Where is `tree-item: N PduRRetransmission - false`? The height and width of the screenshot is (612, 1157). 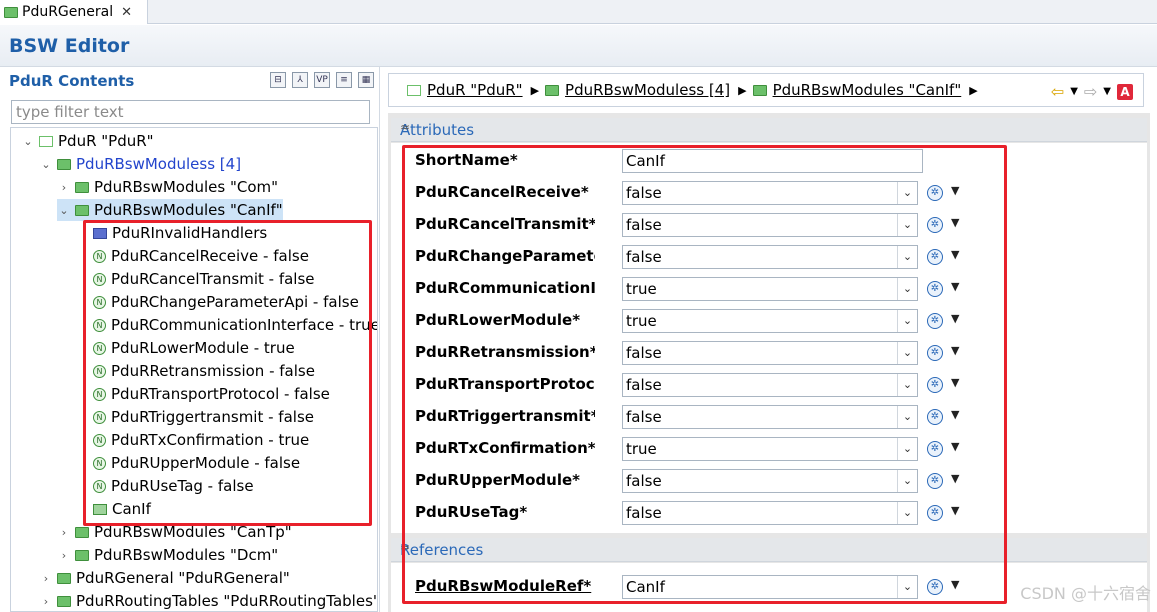 tree-item: N PduRRetransmission - false is located at coordinates (195, 371).